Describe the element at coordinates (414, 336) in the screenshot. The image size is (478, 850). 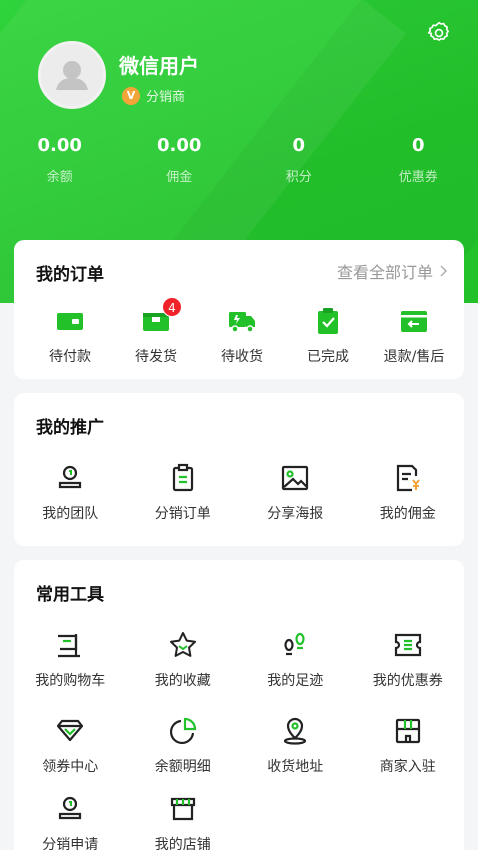
I see `order-refund: 退款/售后` at that location.